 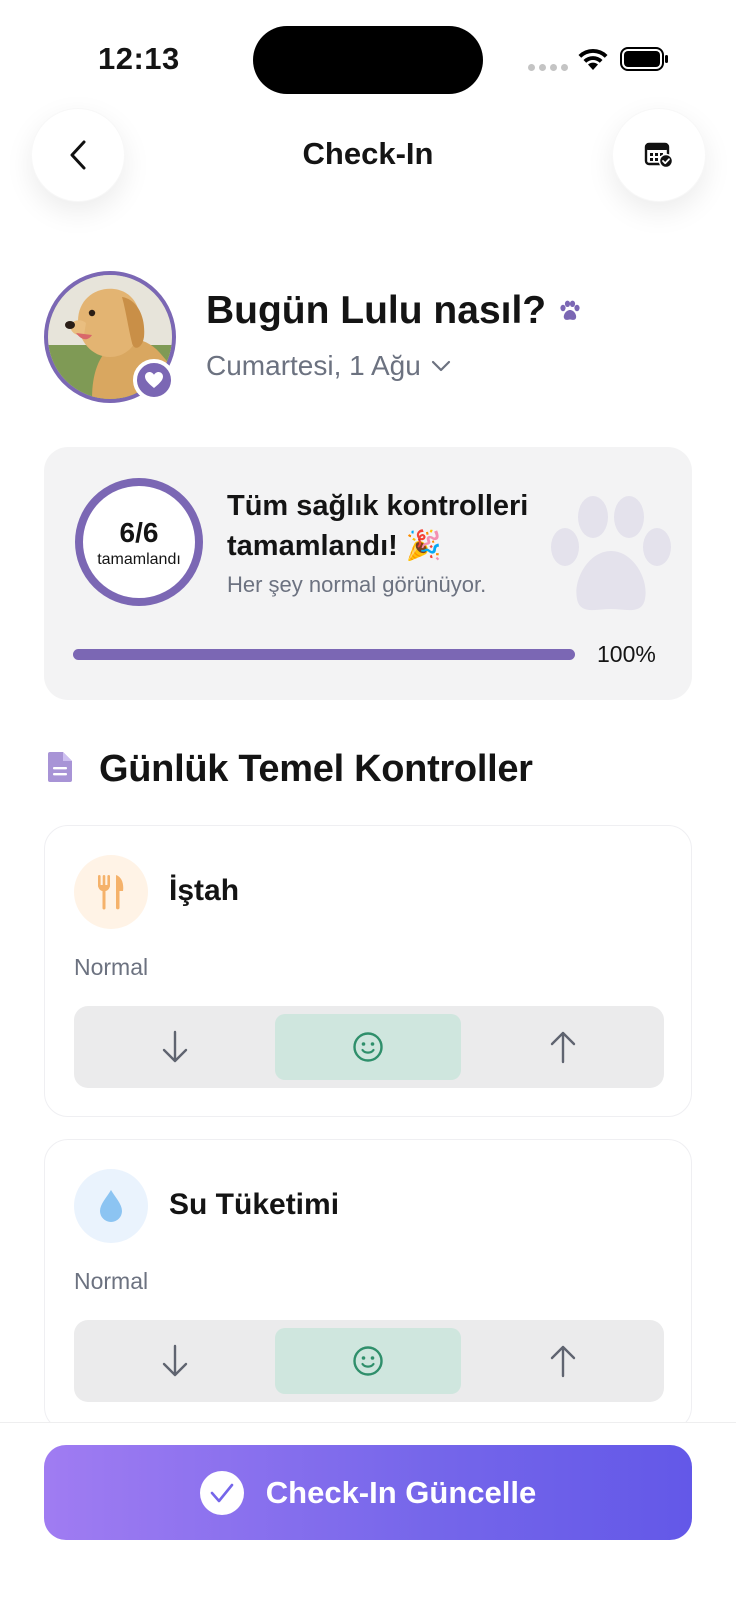 I want to click on pet-greeting: Bugün Lulu nasıl?, so click(x=394, y=311).